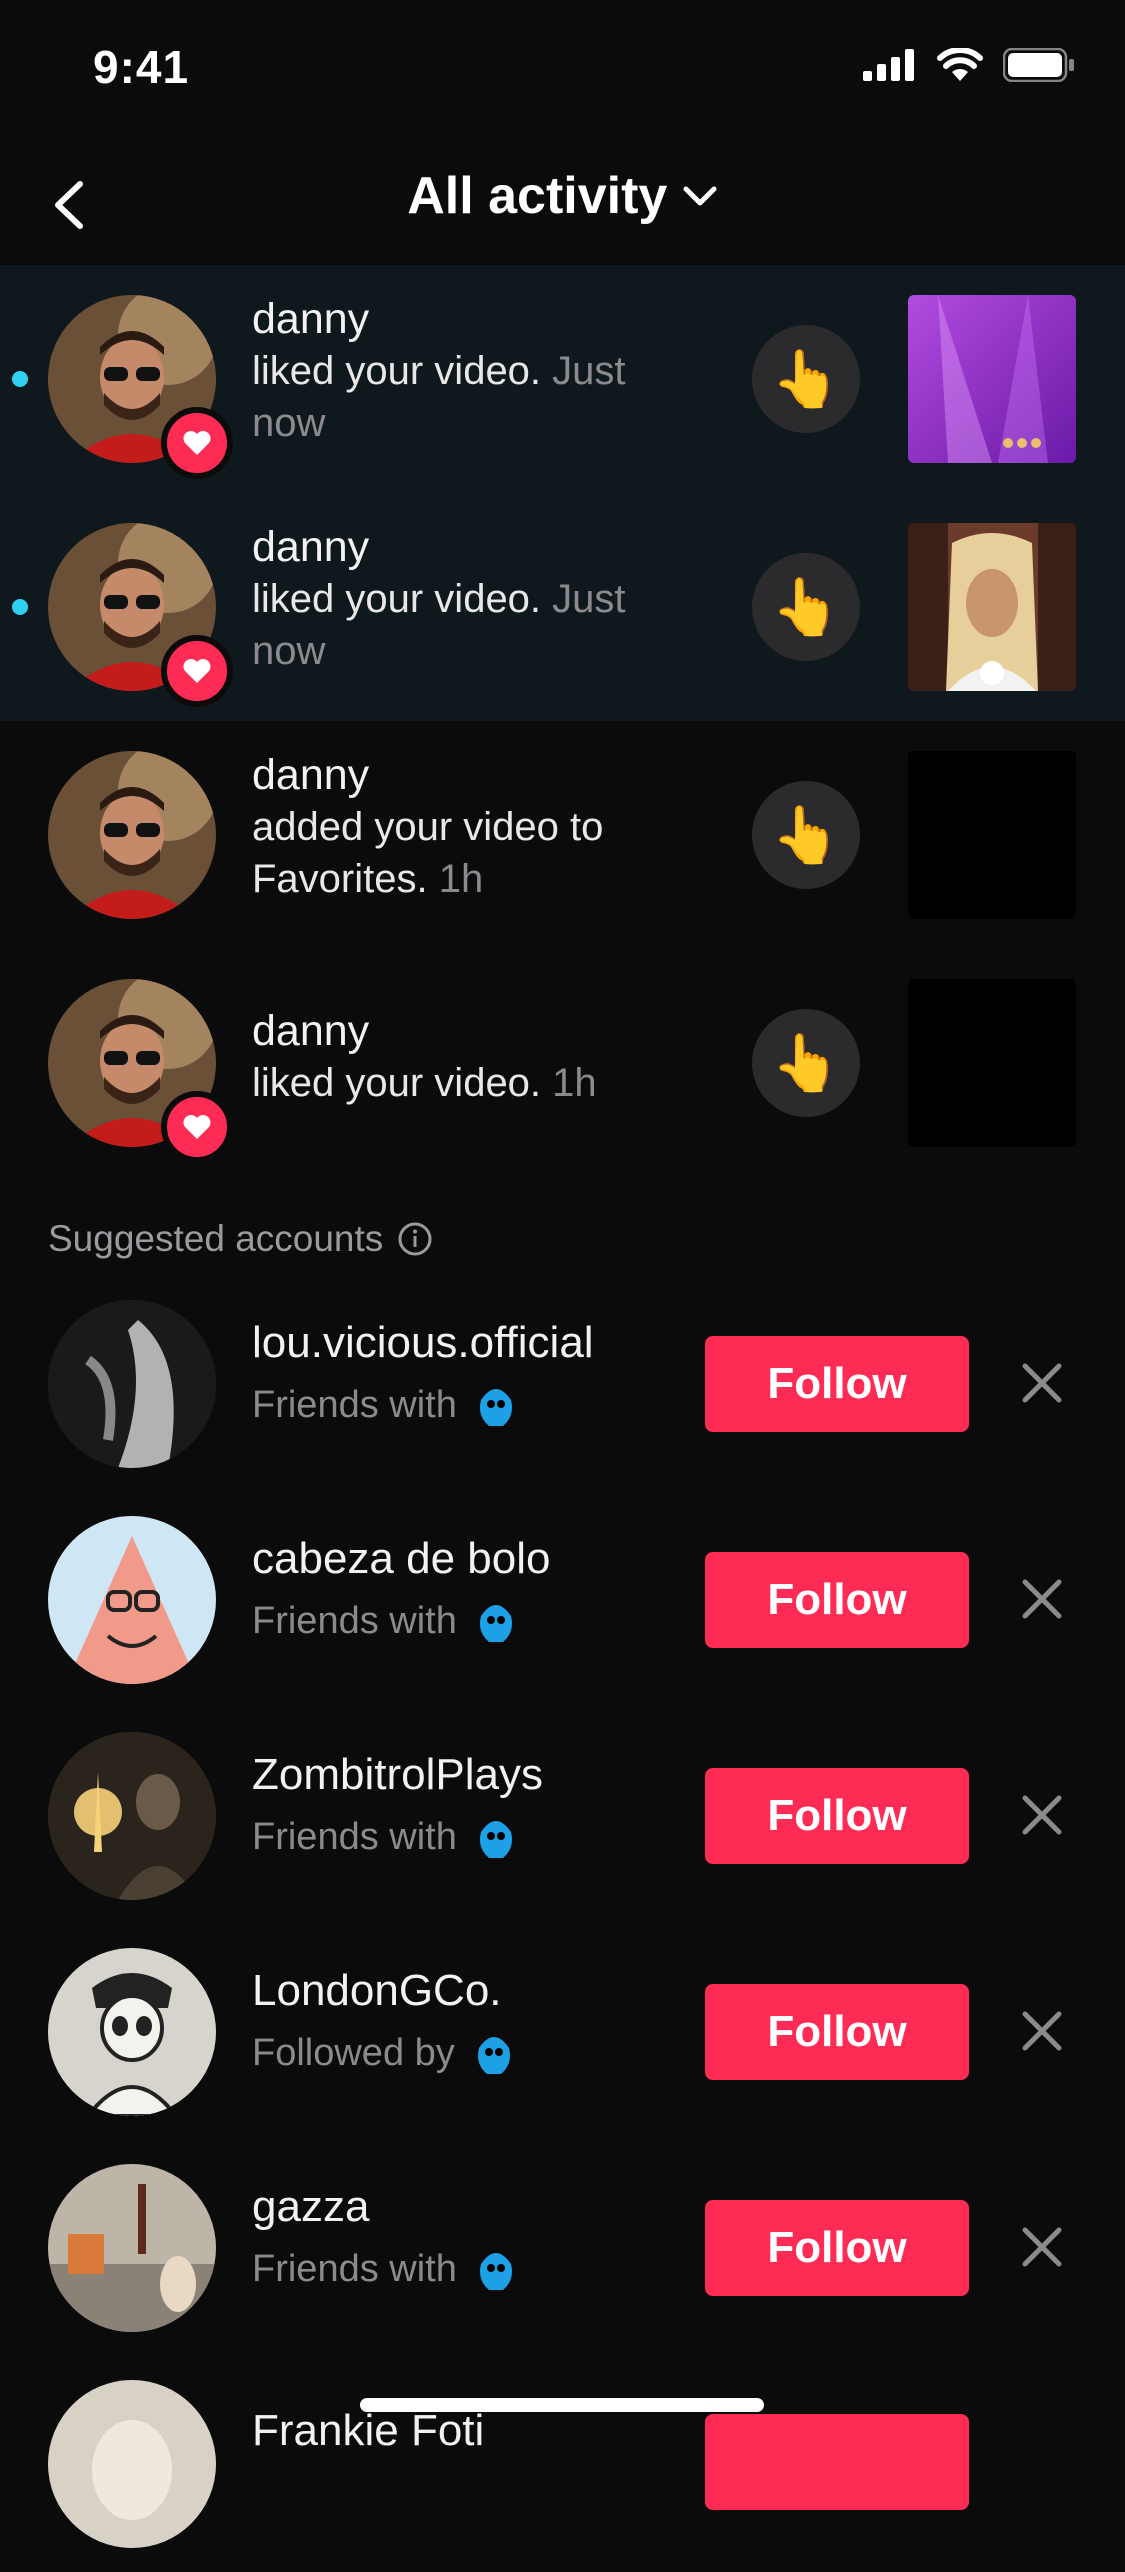 The height and width of the screenshot is (2572, 1125). I want to click on activity-description: added your video to Favorites., so click(428, 853).